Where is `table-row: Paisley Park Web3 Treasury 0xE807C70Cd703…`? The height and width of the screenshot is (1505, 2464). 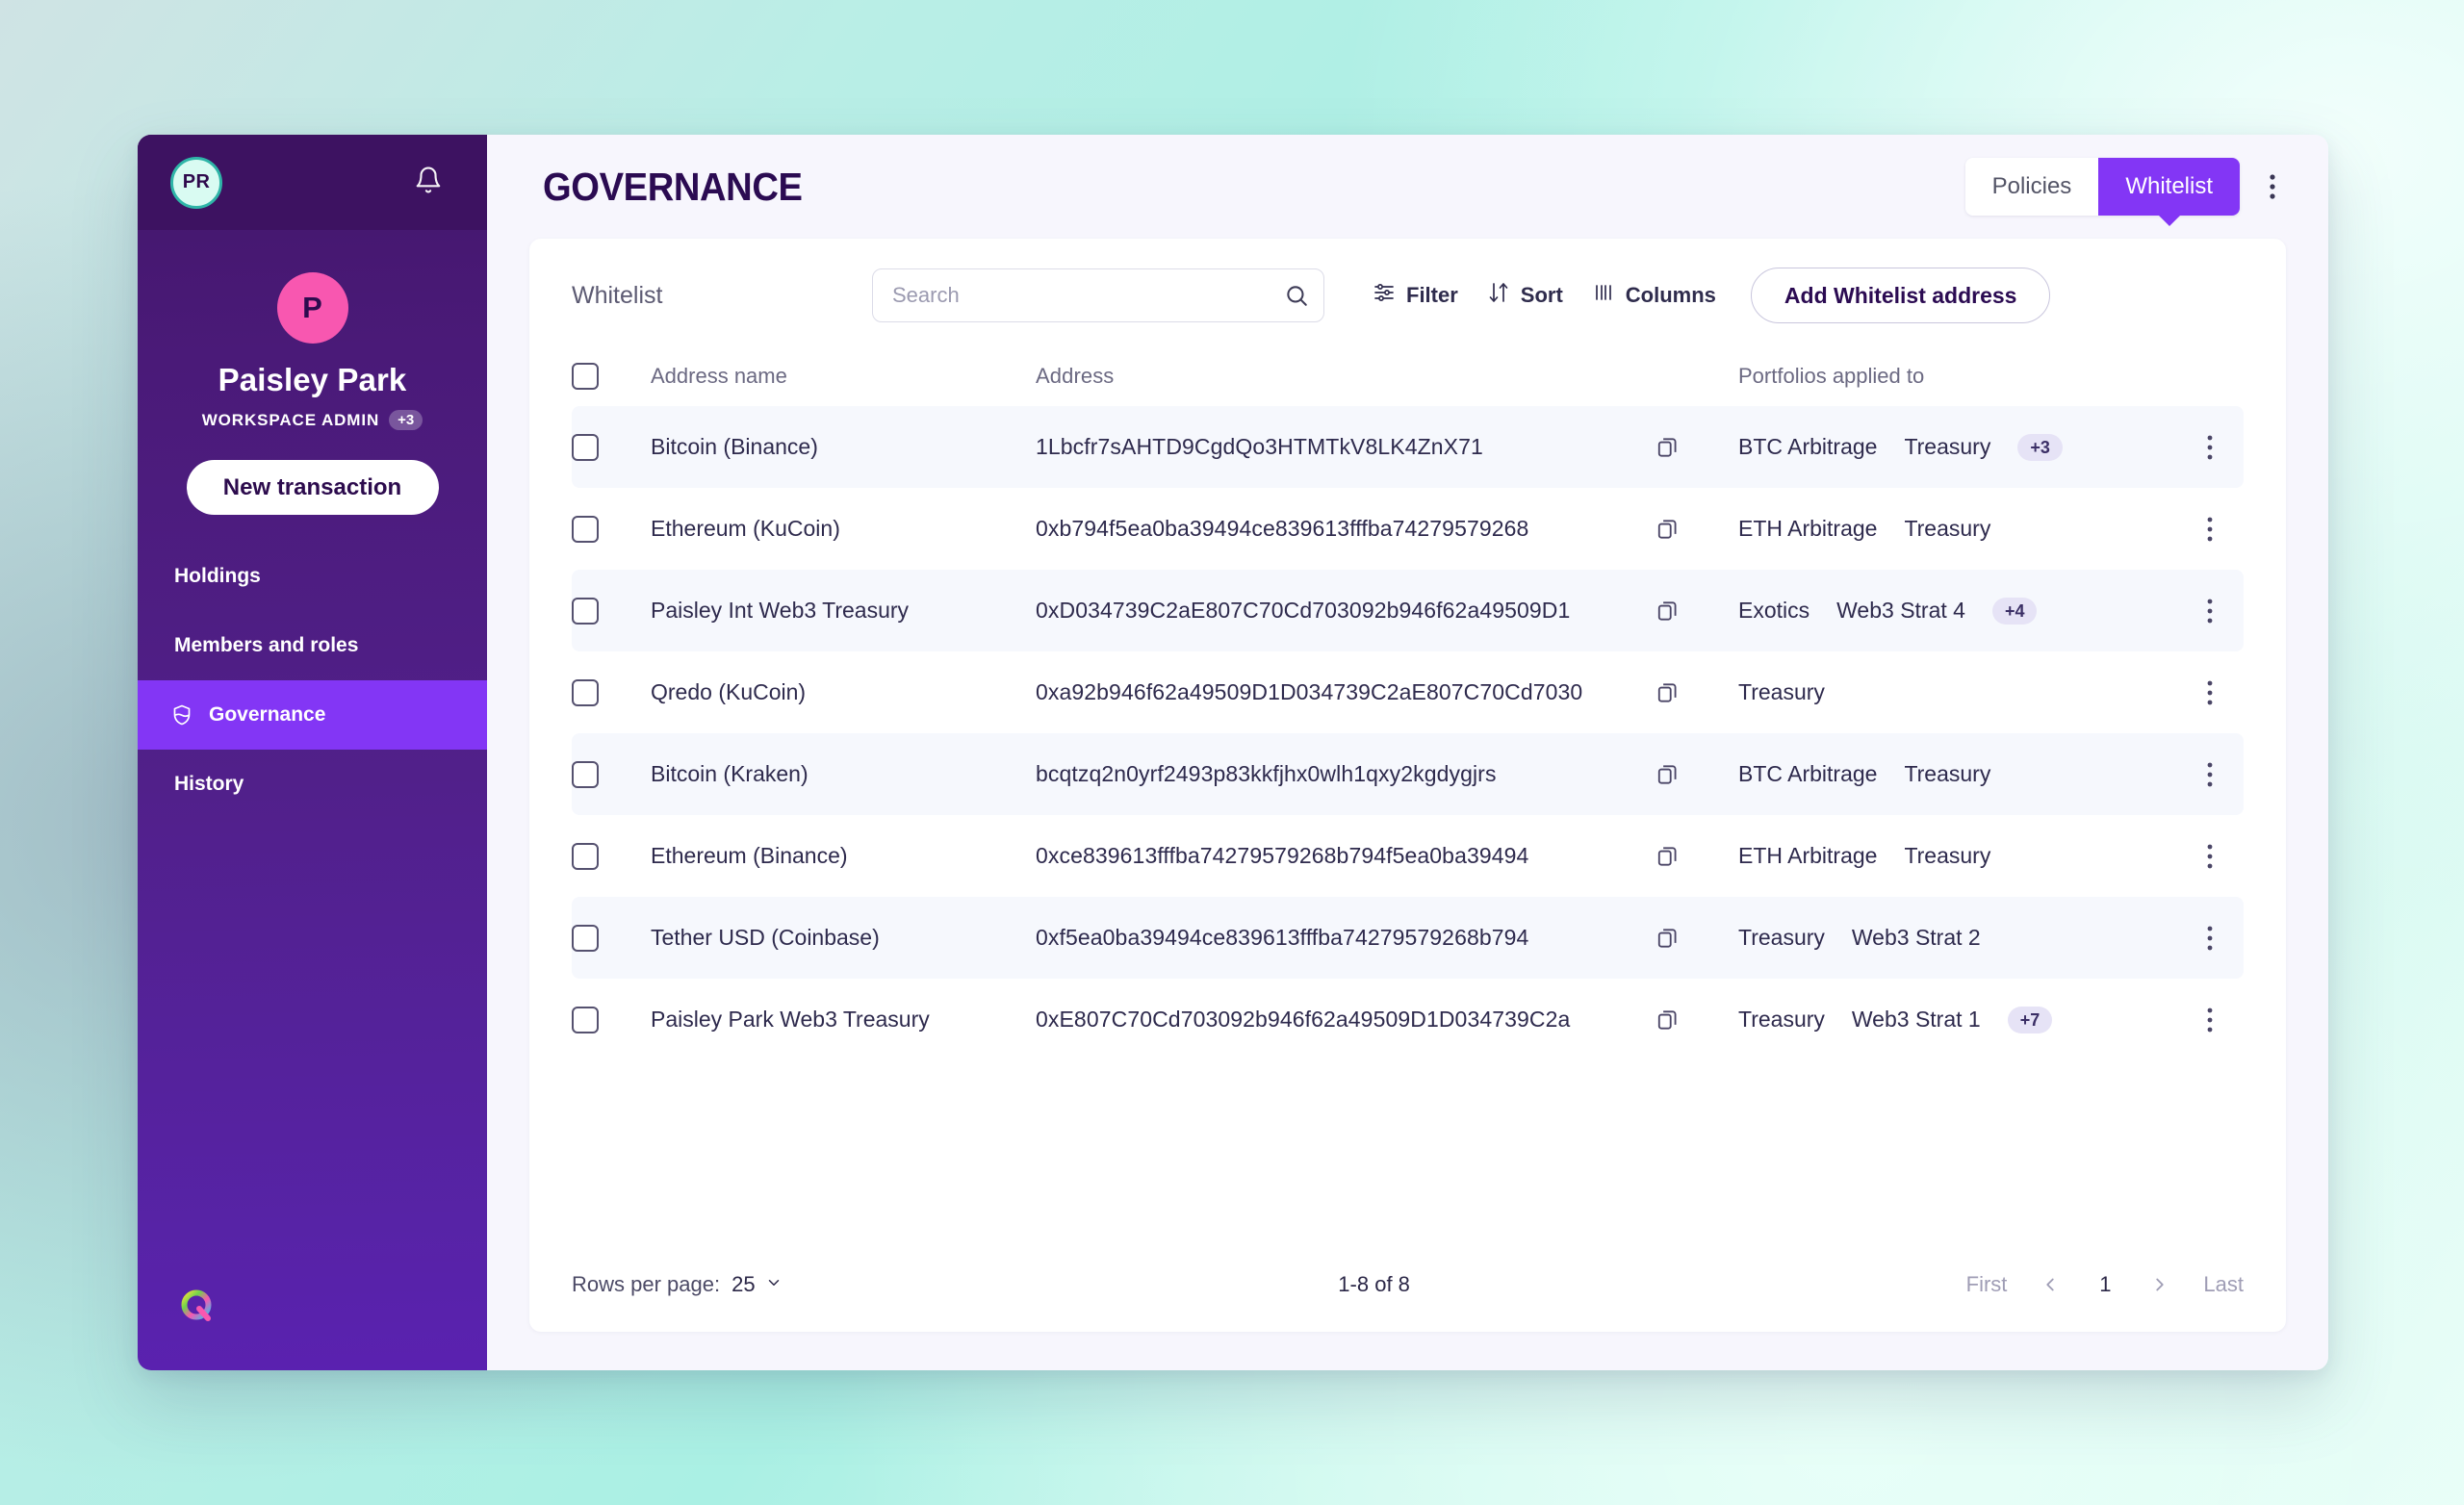
table-row: Paisley Park Web3 Treasury 0xE807C70Cd703… is located at coordinates (1408, 1020).